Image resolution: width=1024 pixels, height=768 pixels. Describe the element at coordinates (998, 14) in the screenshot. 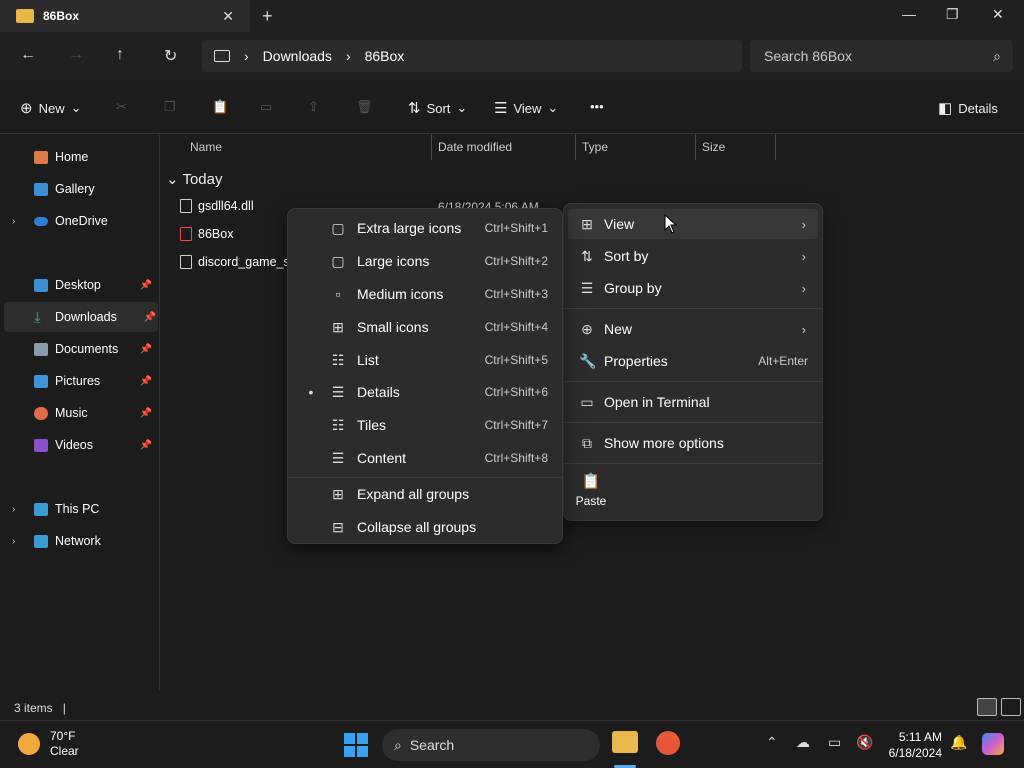

I see `close-window-button: ✕` at that location.